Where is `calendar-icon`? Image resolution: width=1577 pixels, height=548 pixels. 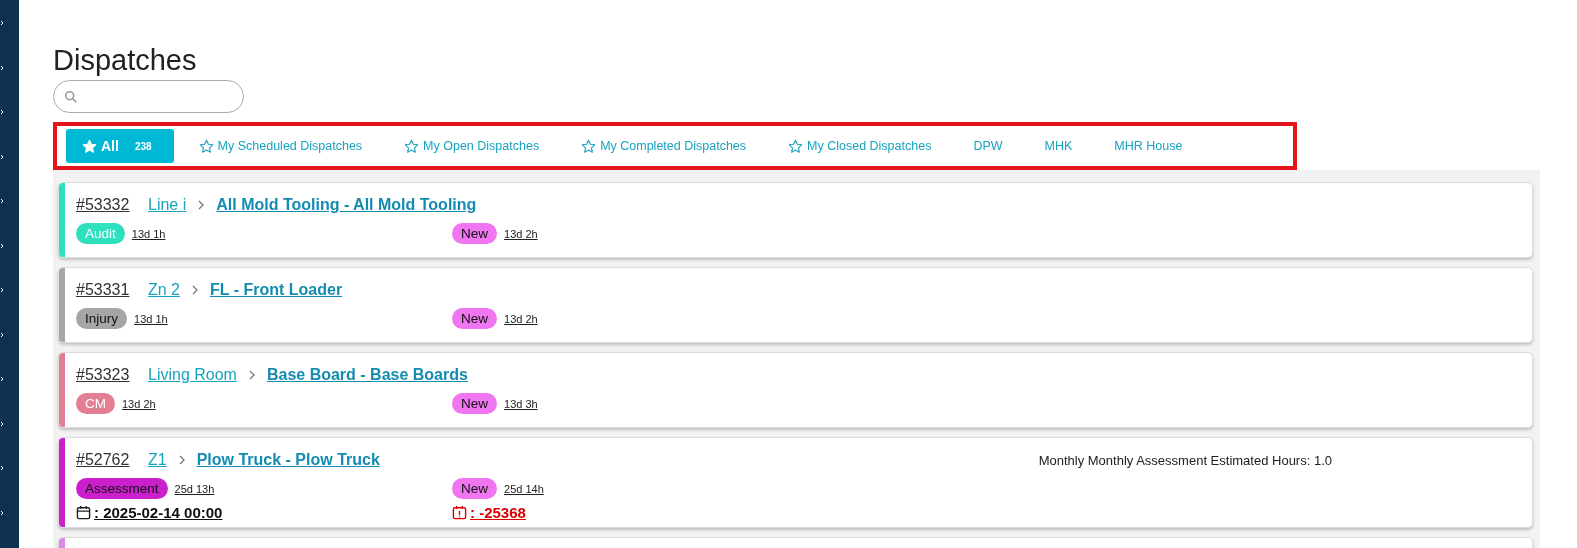
calendar-icon is located at coordinates (83, 512).